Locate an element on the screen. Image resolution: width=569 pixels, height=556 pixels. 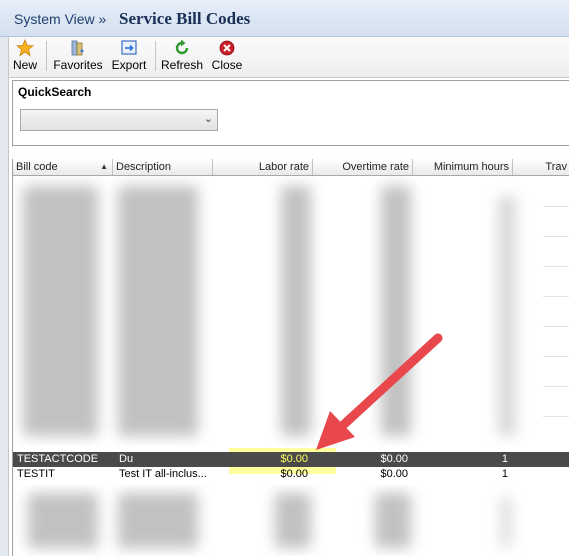
column-header-label: Overtime rate is located at coordinates (375, 167).